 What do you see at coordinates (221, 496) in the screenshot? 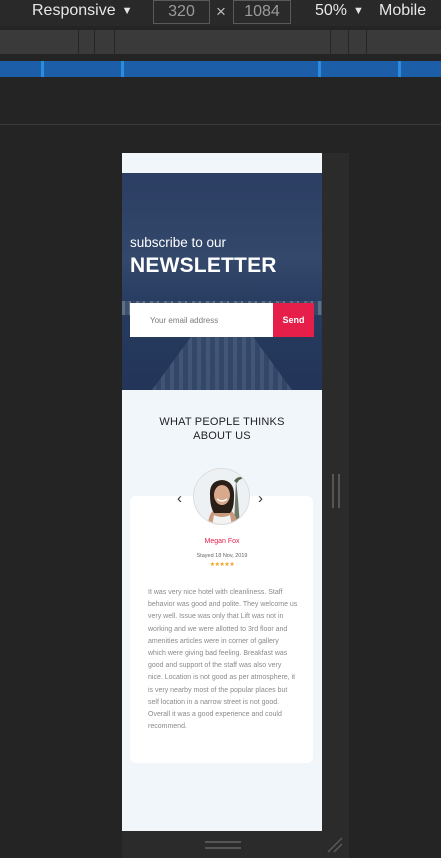
I see `avatar` at bounding box center [221, 496].